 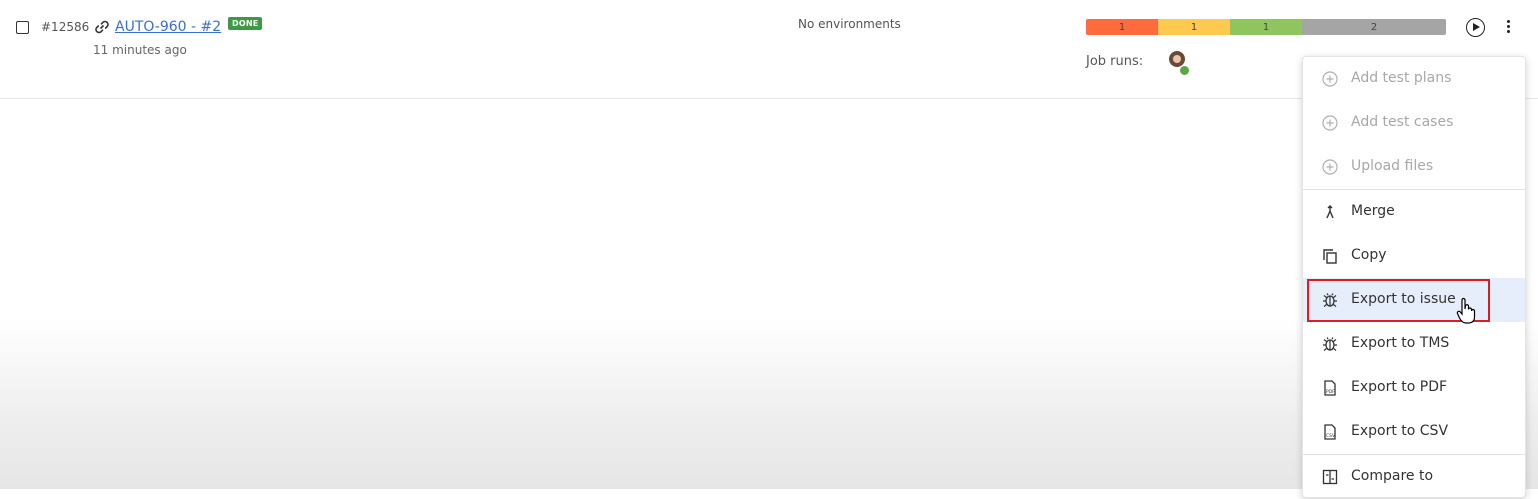 What do you see at coordinates (65, 27) in the screenshot?
I see `run-id: #12586` at bounding box center [65, 27].